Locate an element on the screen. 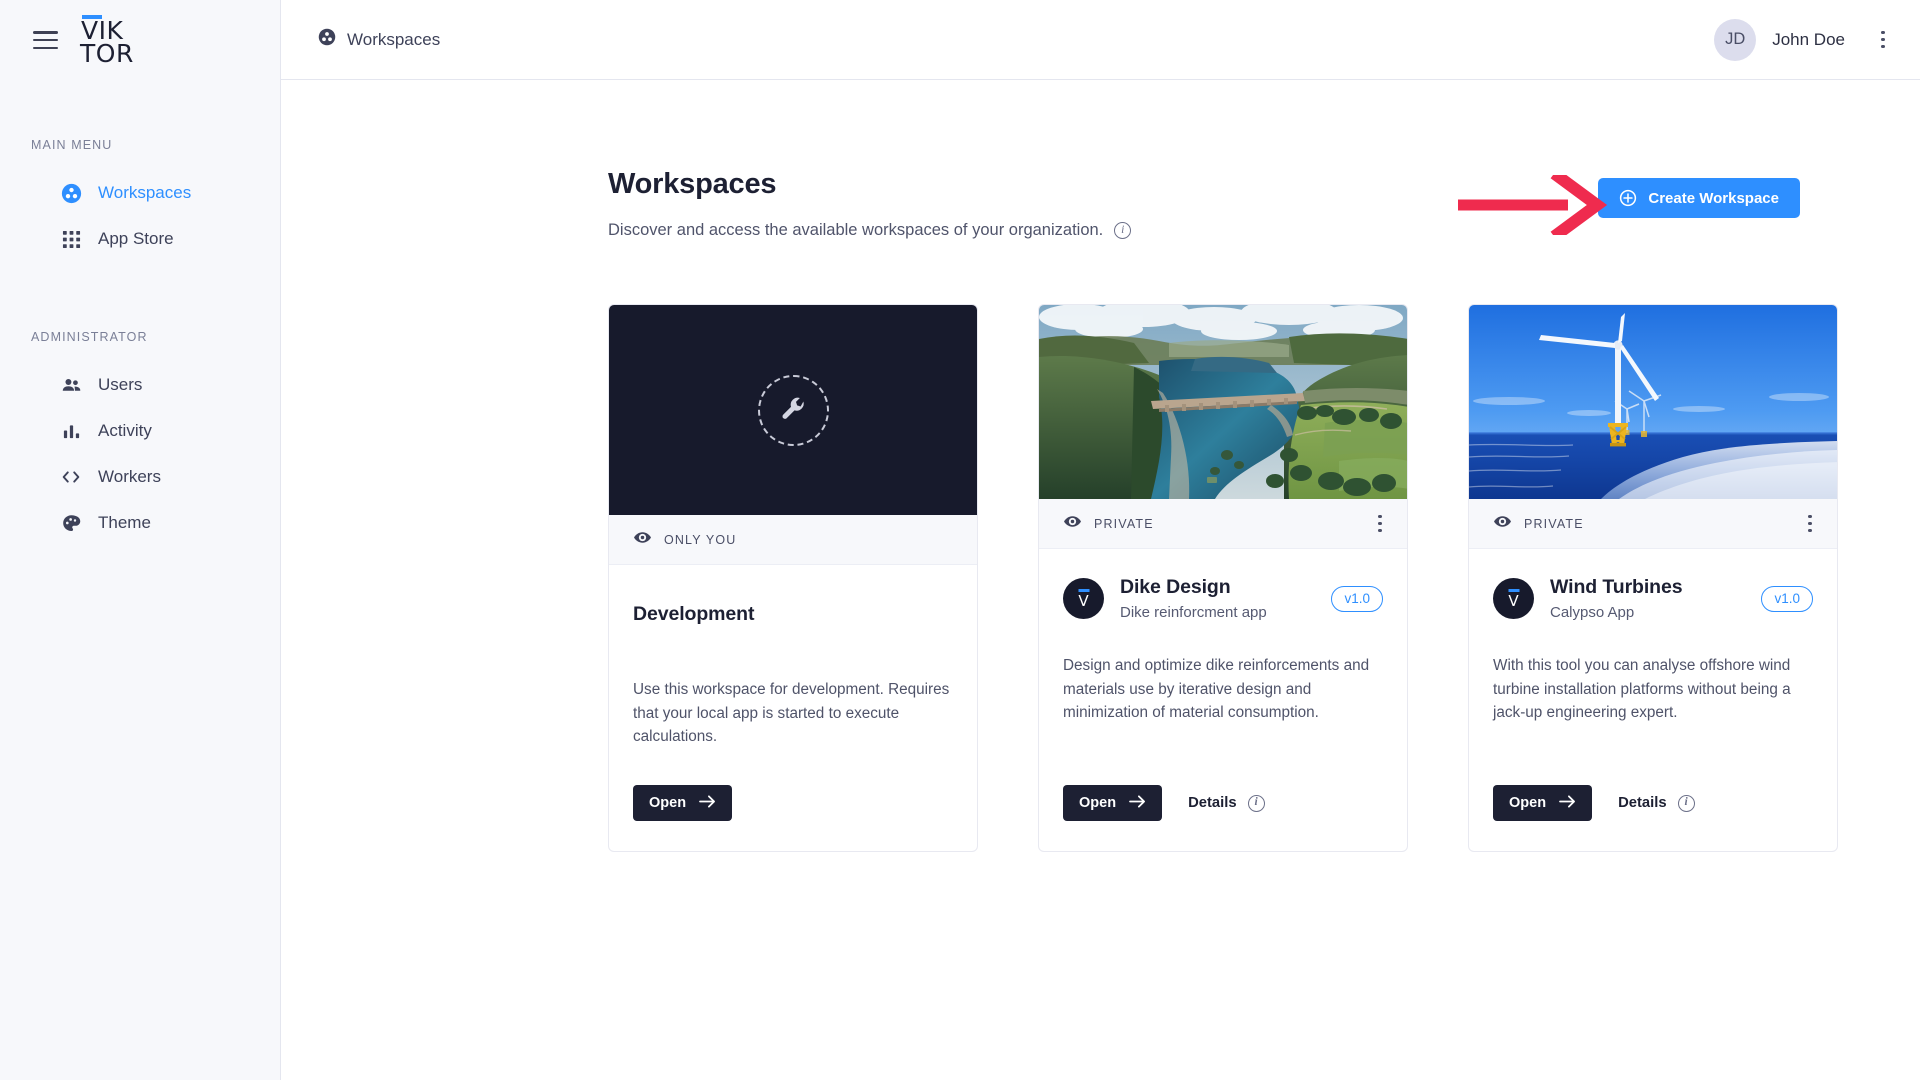 This screenshot has height=1080, width=1920. sidebar-item-workspaces: Workspaces is located at coordinates (140, 193).